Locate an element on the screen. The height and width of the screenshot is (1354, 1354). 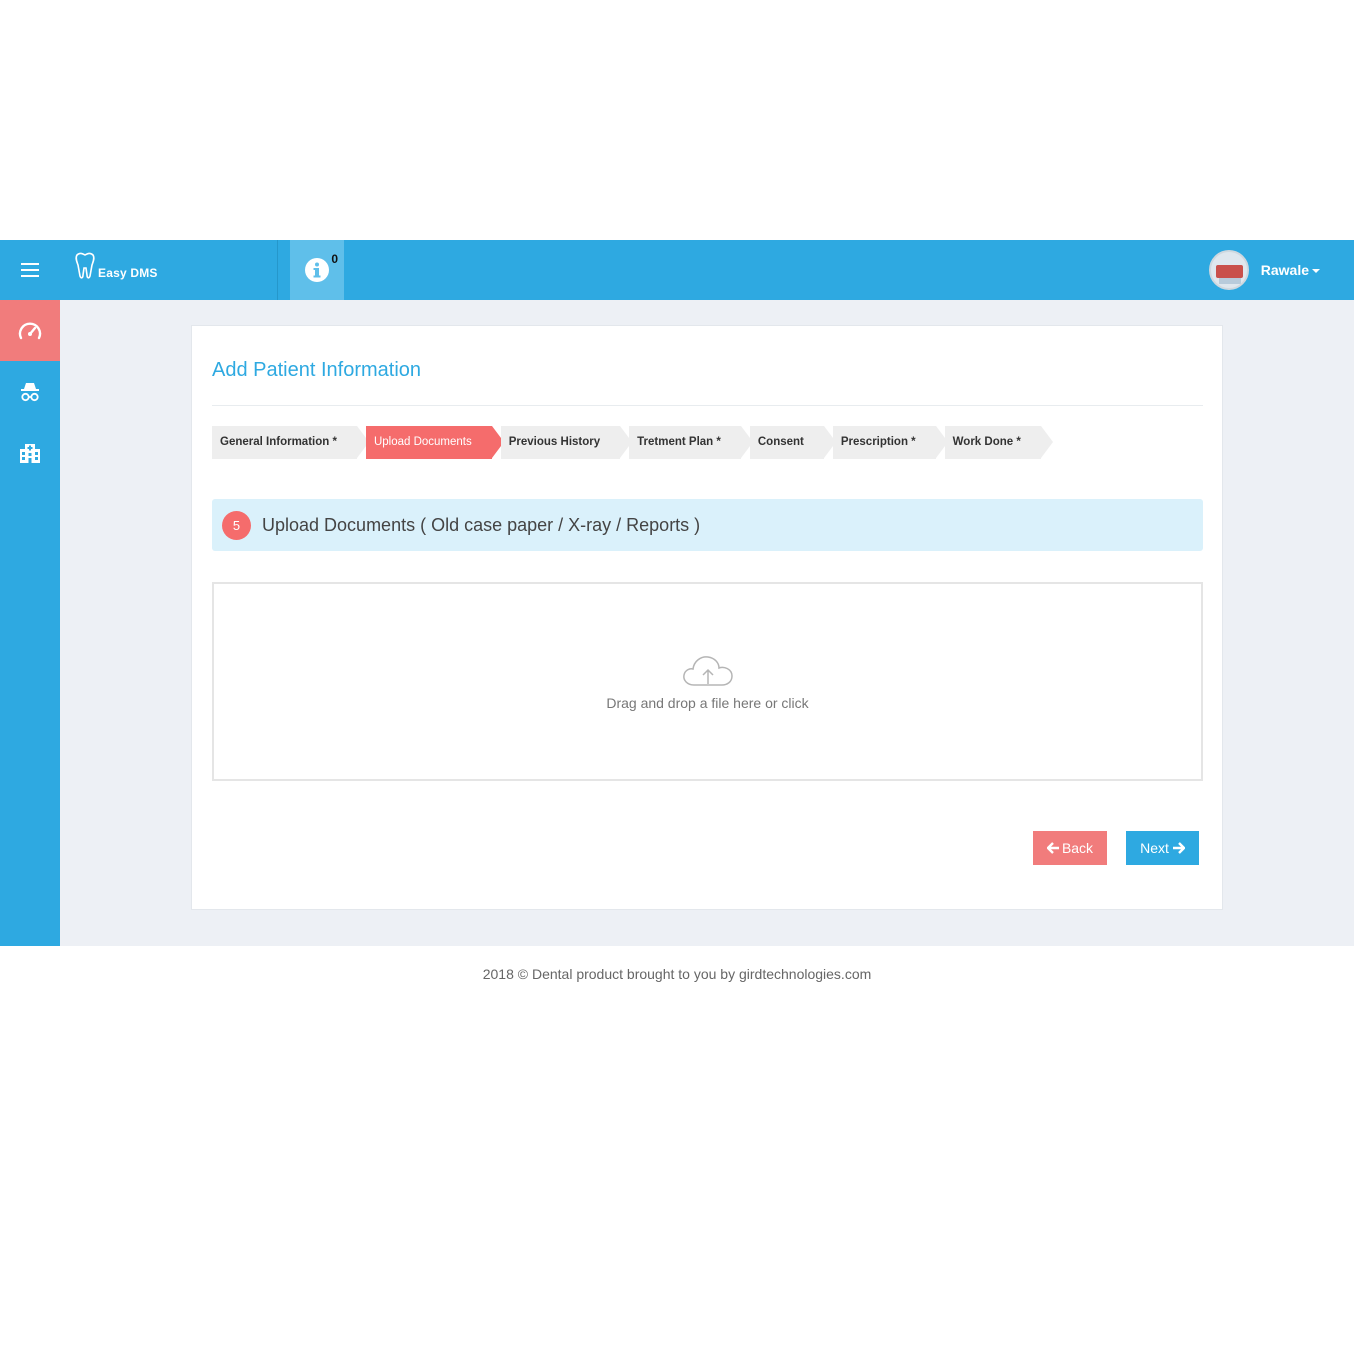
back-button: Back is located at coordinates (1070, 848).